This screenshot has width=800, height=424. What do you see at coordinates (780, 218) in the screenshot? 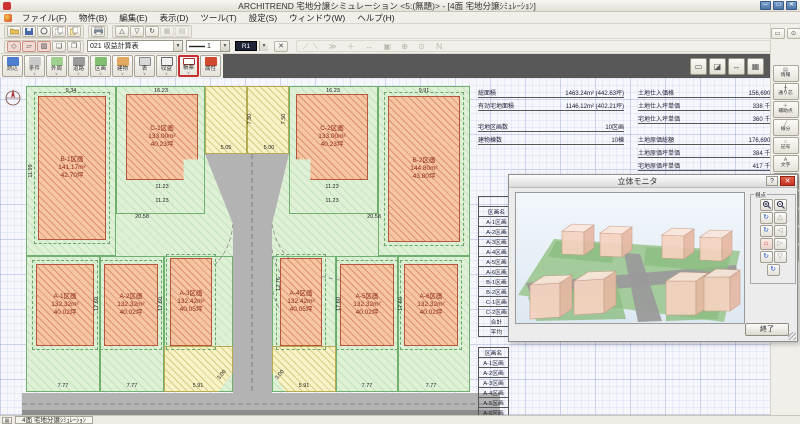
I see `tilt-up-icon: △` at bounding box center [780, 218].